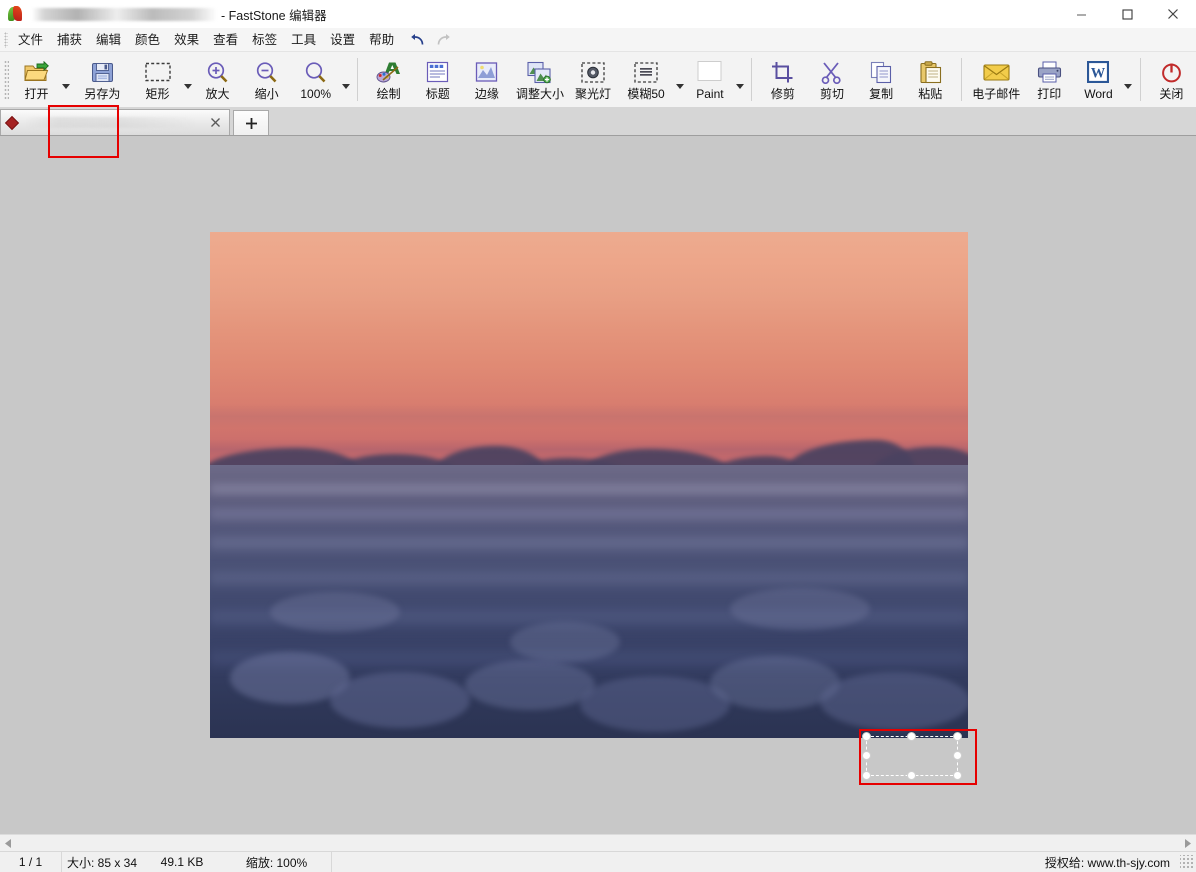 The image size is (1196, 872). Describe the element at coordinates (345, 79) in the screenshot. I see `zoom-dropdown-arrow` at that location.